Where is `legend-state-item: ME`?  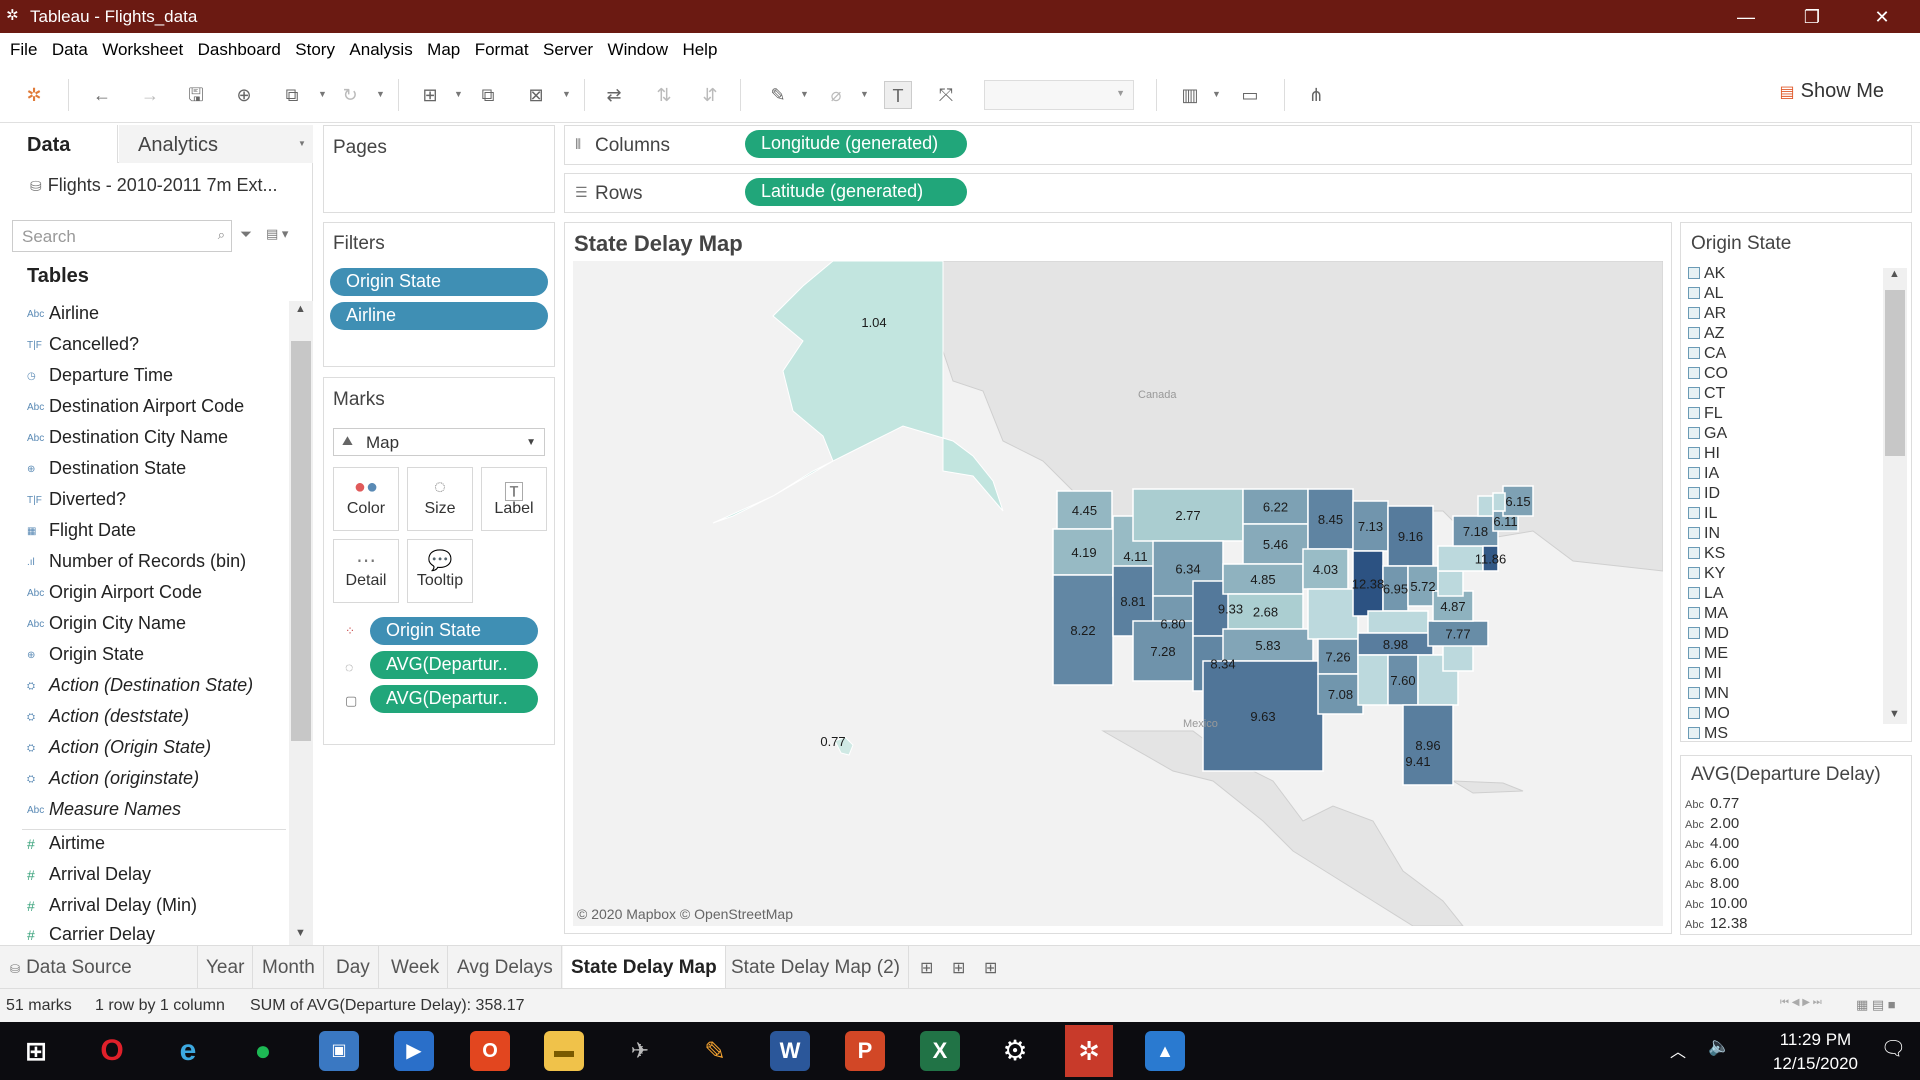 legend-state-item: ME is located at coordinates (1708, 654).